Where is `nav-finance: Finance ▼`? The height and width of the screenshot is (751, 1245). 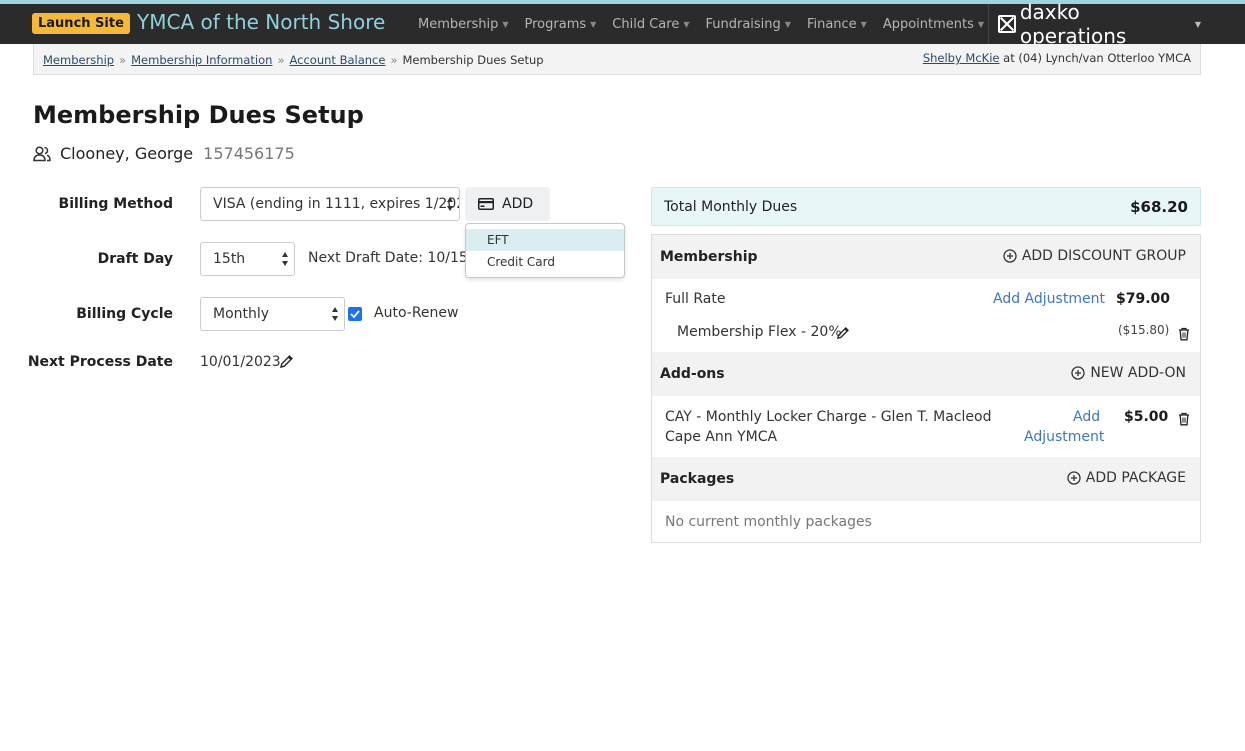
nav-finance: Finance ▼ is located at coordinates (837, 24).